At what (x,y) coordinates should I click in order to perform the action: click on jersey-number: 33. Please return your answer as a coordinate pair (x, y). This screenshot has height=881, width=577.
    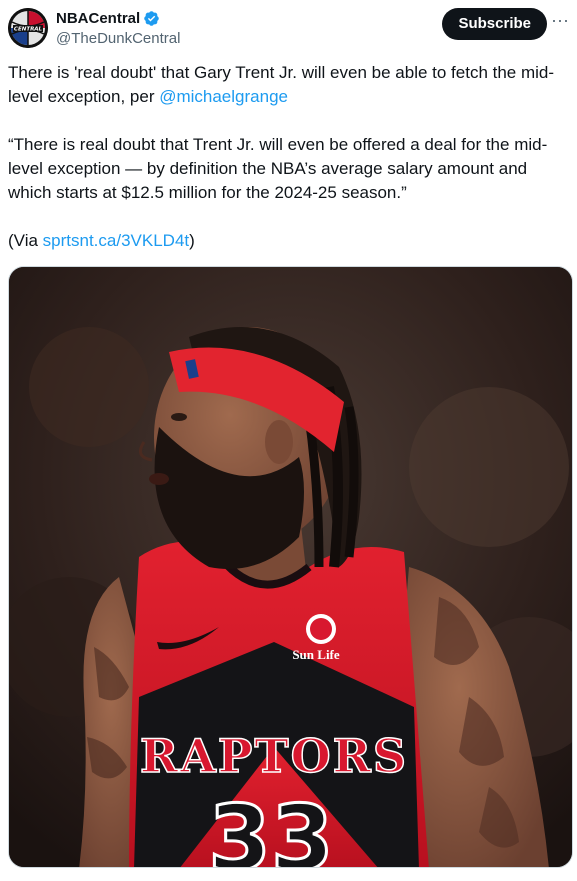
    Looking at the image, I should click on (270, 827).